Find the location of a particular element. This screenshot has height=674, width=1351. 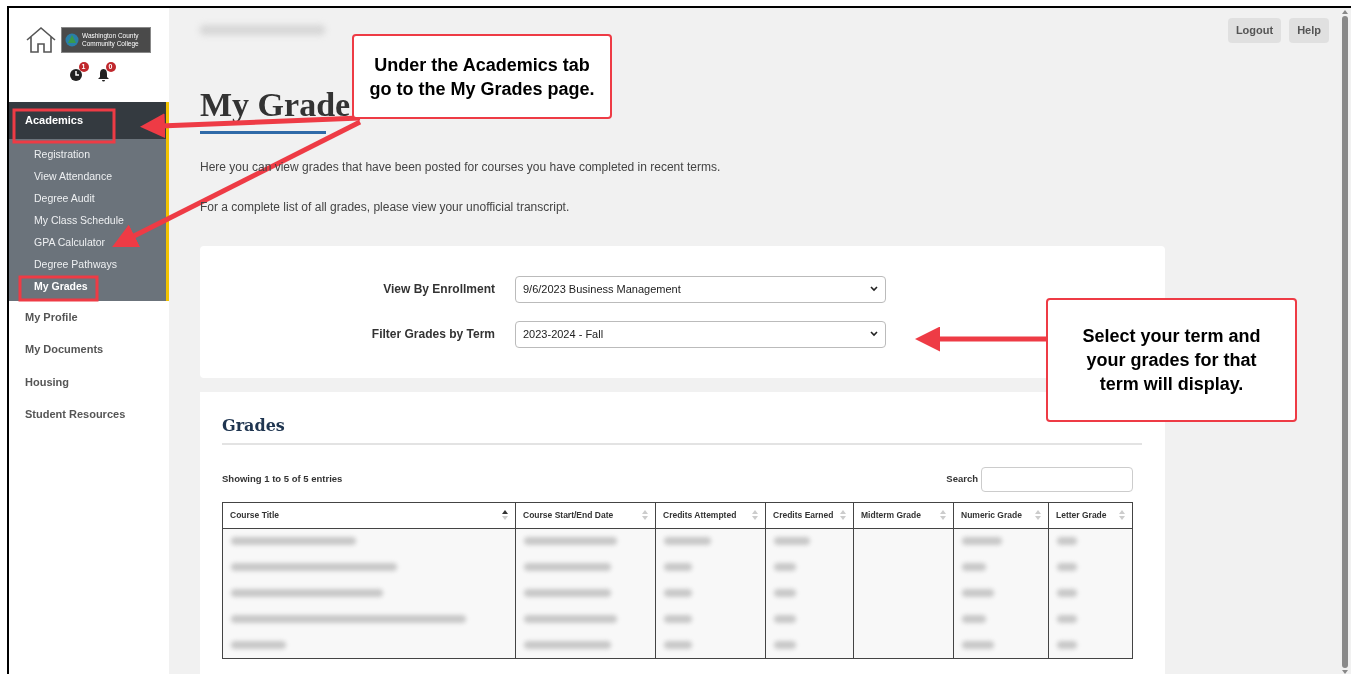

header-button: Logout is located at coordinates (1254, 30).